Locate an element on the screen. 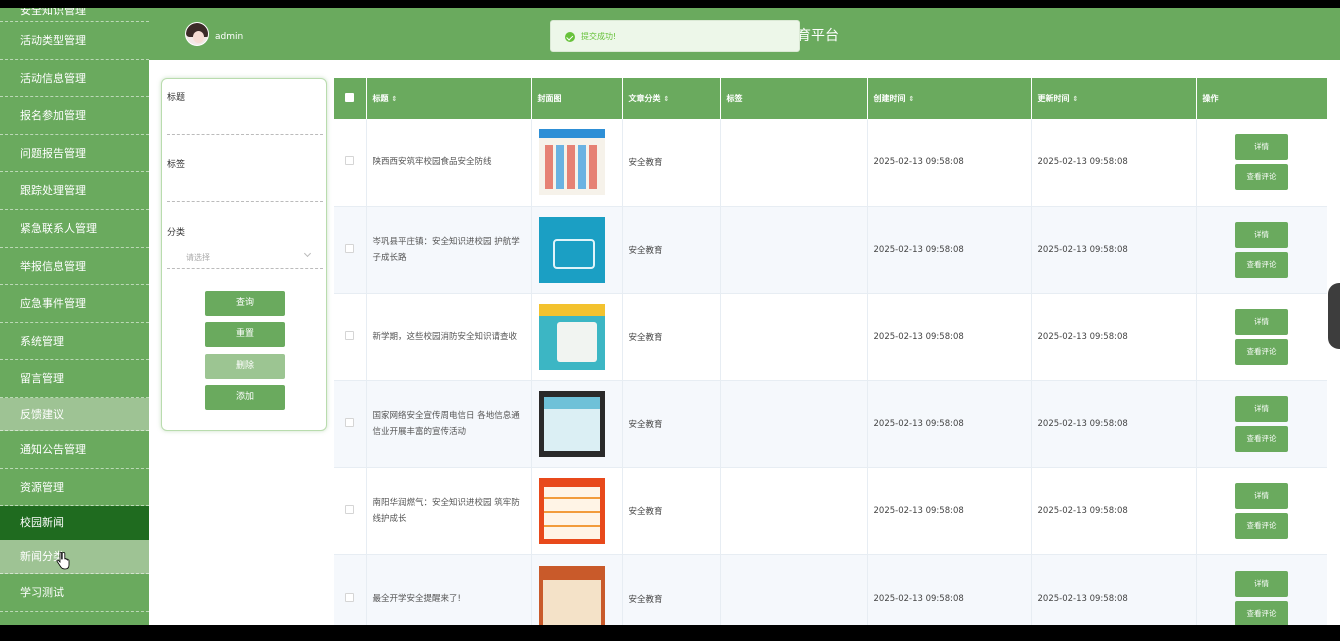 The width and height of the screenshot is (1340, 641). sidebar-item-label: 校园新闻 is located at coordinates (42, 523).